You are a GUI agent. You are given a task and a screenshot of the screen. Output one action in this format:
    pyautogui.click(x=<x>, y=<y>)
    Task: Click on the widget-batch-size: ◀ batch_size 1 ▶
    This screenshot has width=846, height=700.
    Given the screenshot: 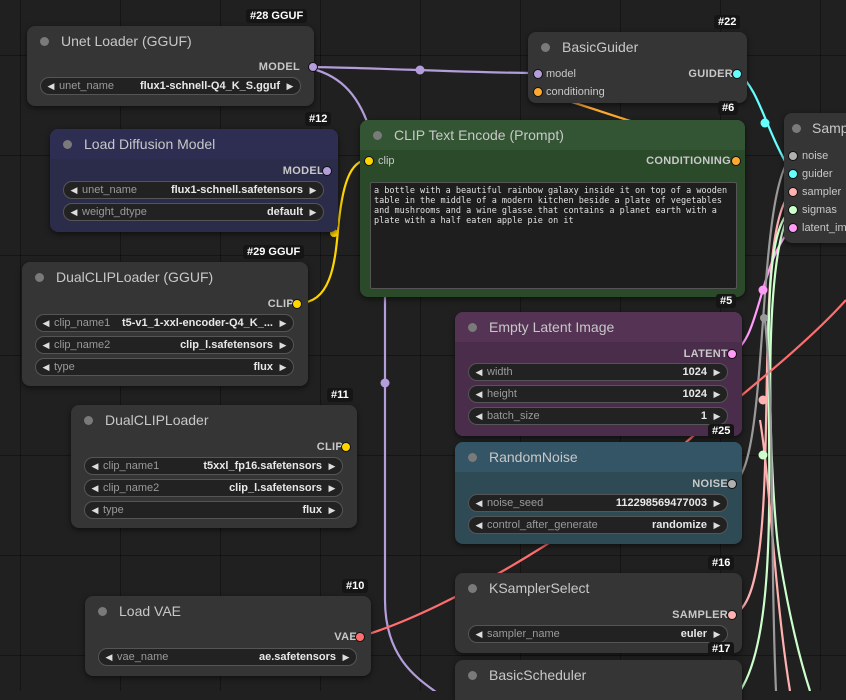 What is the action you would take?
    pyautogui.click(x=598, y=416)
    